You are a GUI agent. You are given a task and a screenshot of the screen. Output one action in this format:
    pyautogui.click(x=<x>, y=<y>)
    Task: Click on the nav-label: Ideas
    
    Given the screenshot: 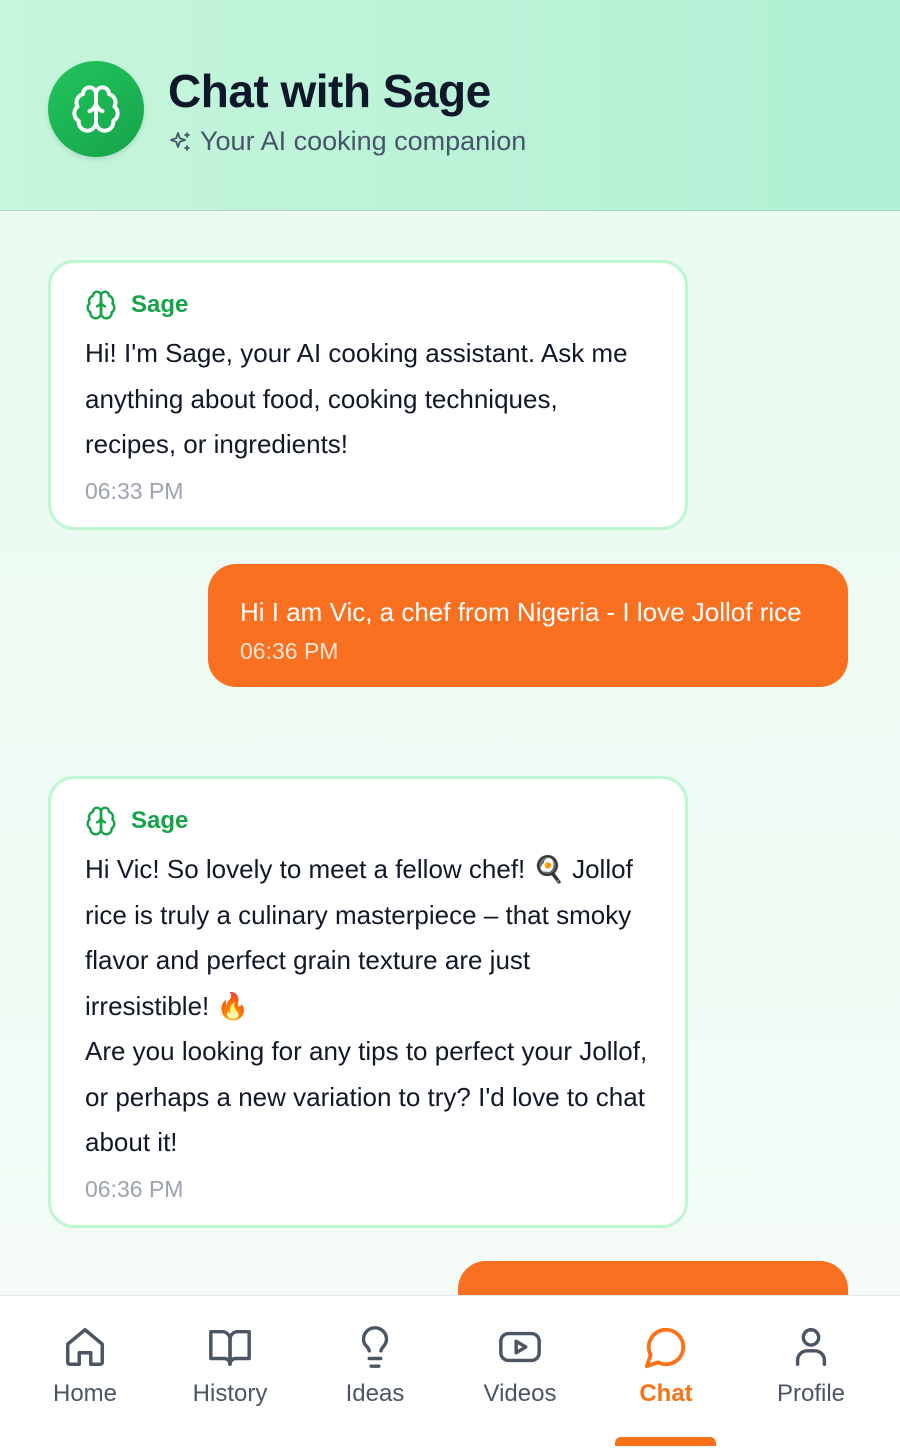 What is the action you would take?
    pyautogui.click(x=375, y=1393)
    